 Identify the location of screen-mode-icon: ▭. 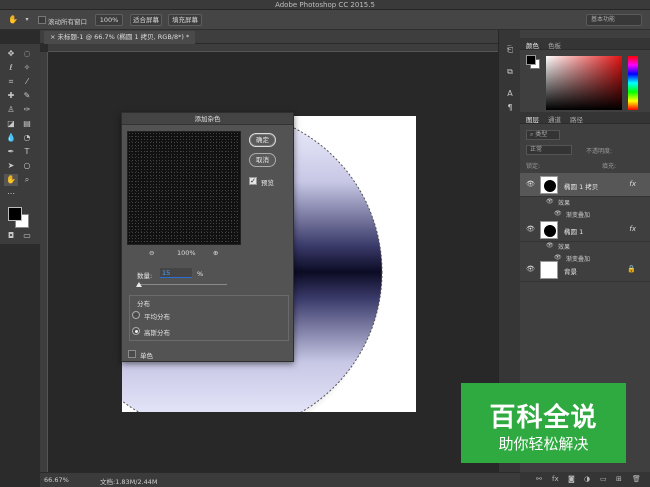
(27, 236).